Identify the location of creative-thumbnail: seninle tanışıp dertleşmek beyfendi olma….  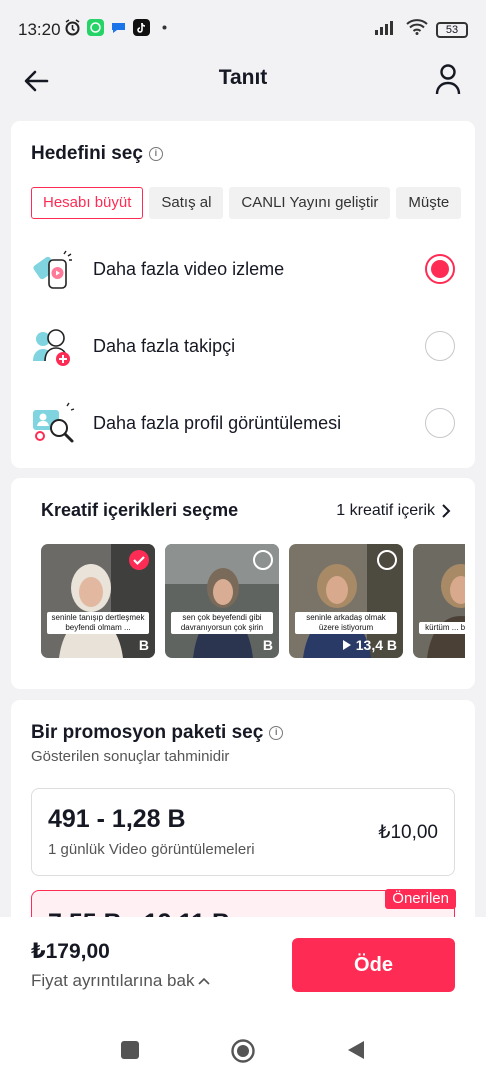
(98, 601).